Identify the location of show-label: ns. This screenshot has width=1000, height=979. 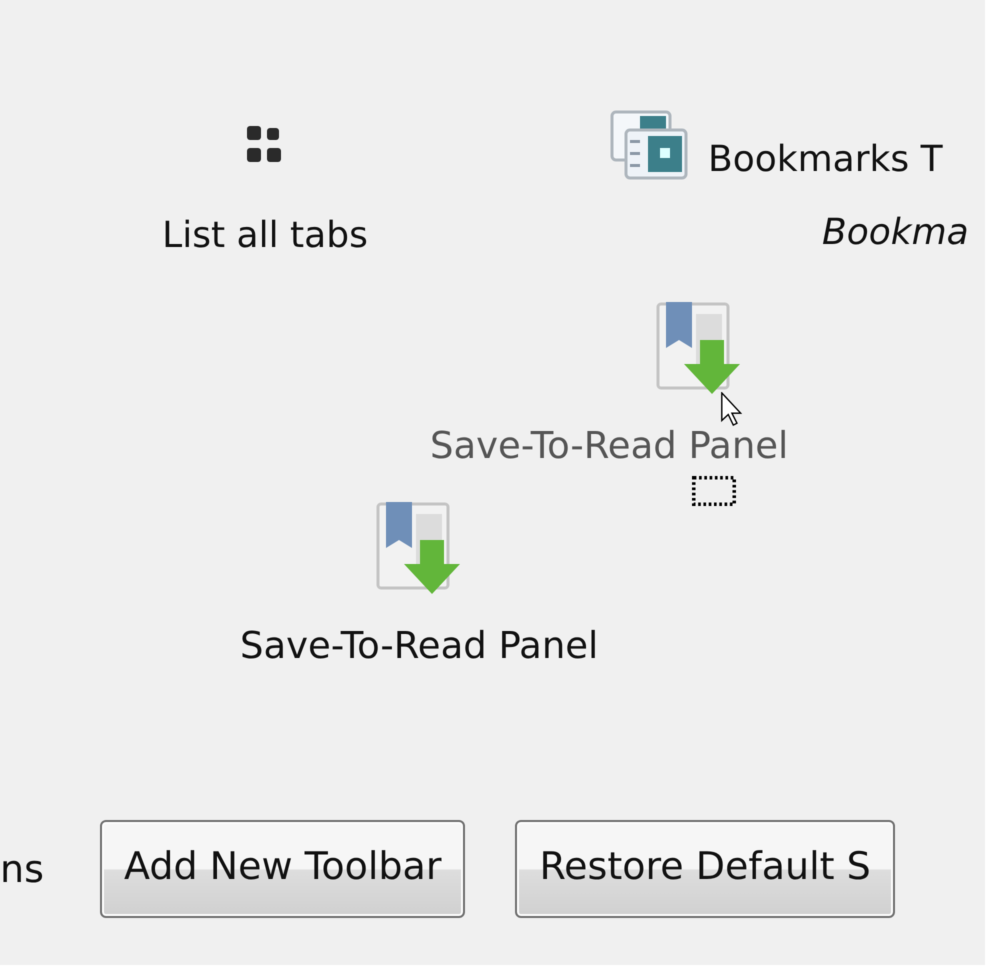
(22, 869).